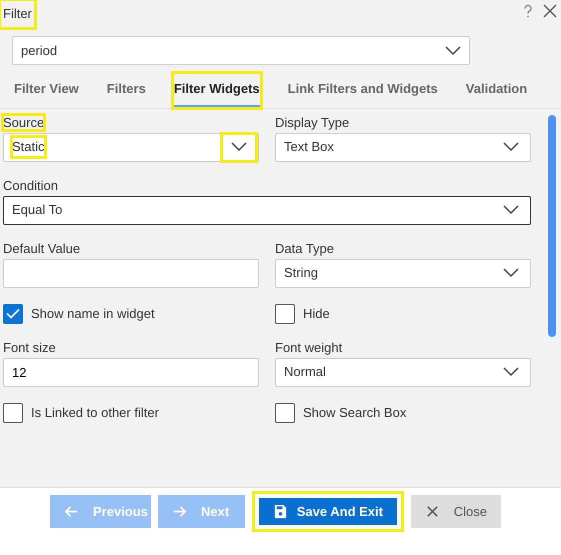 Image resolution: width=561 pixels, height=555 pixels. I want to click on checkbox-label: Is Linked to other filter, so click(95, 413).